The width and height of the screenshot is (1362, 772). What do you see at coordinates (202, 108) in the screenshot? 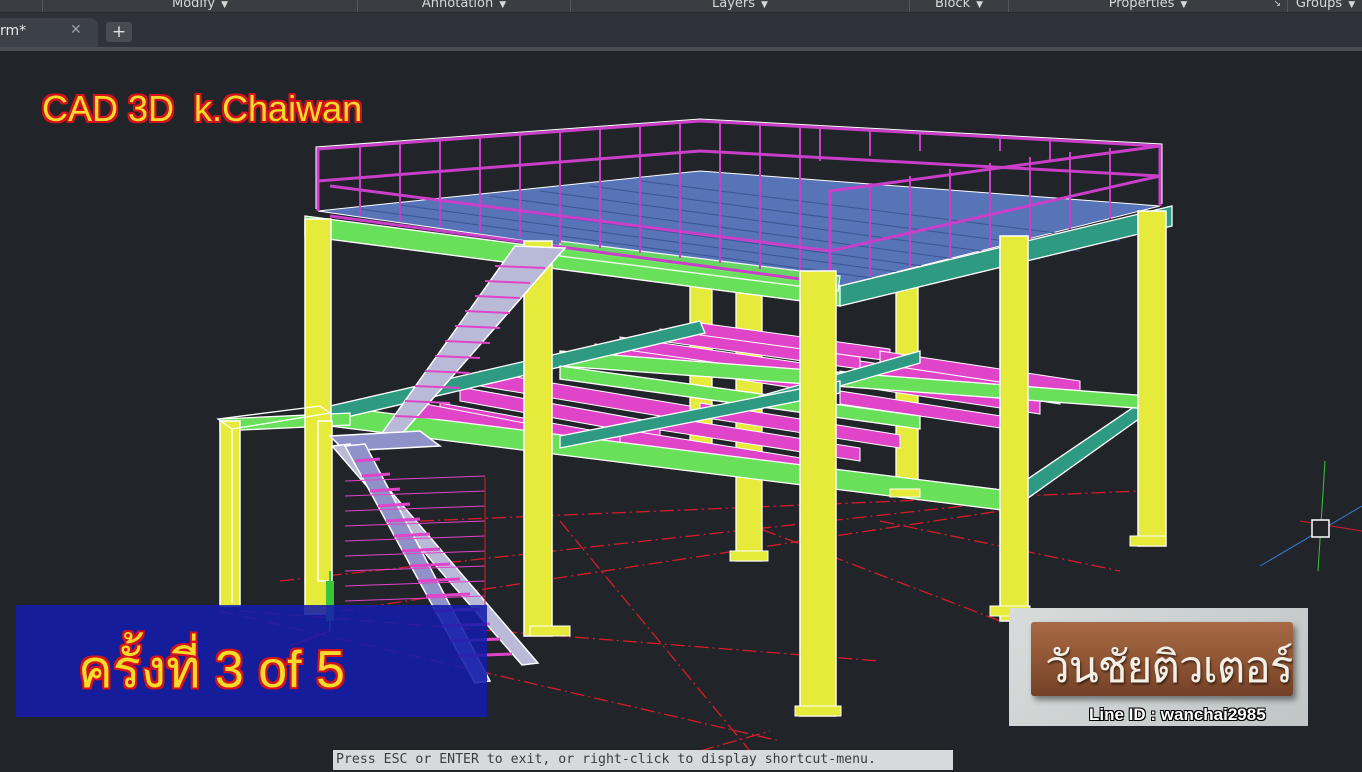
I see `video-title-overlay: CAD 3D k.Chaiwan` at bounding box center [202, 108].